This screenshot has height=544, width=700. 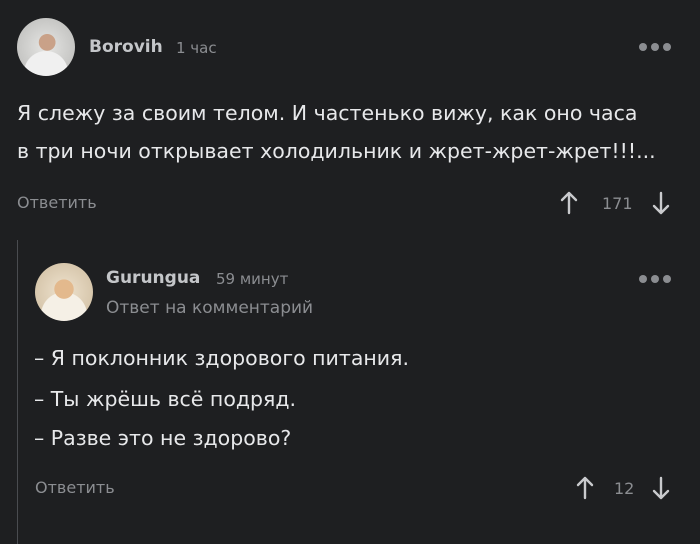 I want to click on comment-time: 1 час, so click(x=196, y=48).